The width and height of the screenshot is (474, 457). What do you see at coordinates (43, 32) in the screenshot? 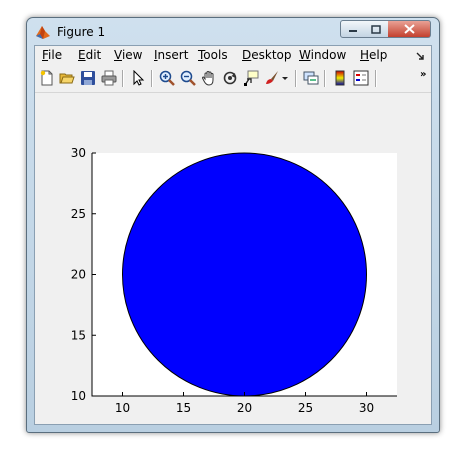
I see `matlab-icon` at bounding box center [43, 32].